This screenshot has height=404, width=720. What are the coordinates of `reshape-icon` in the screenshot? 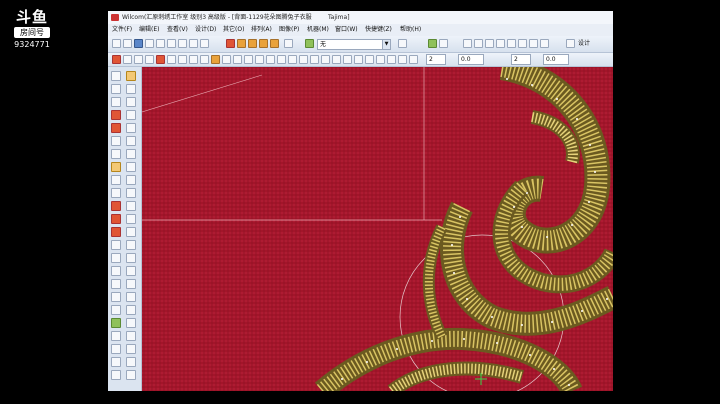 It's located at (131, 76).